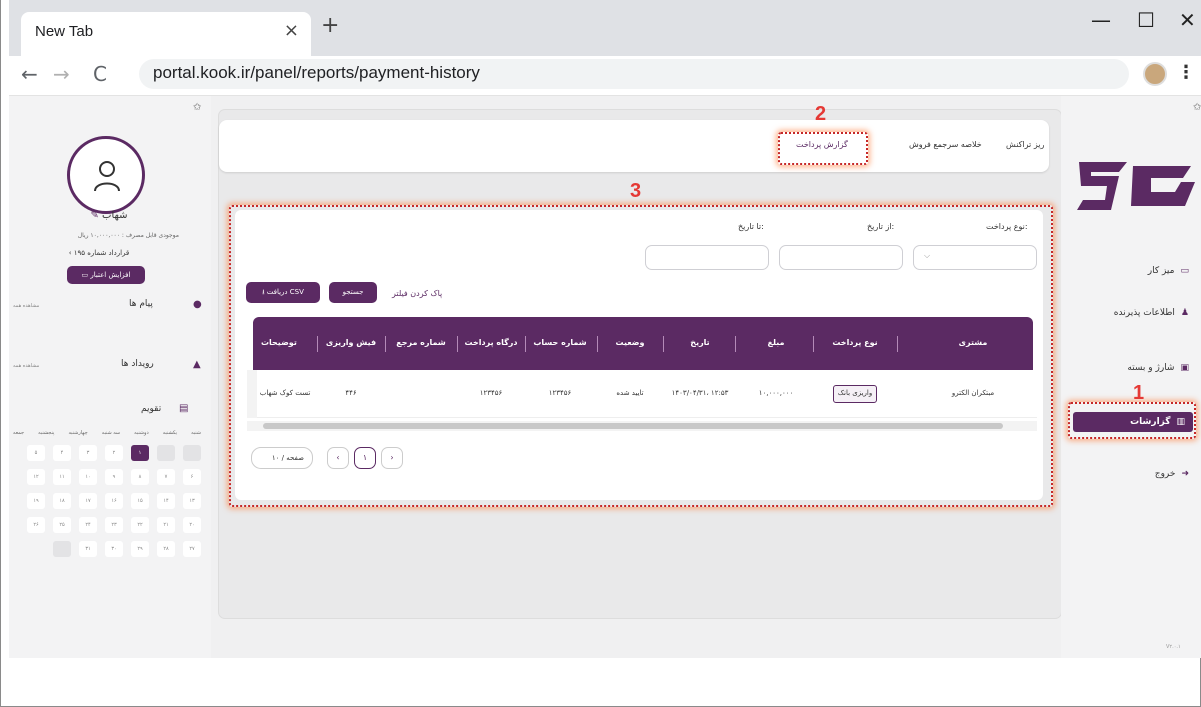 This screenshot has height=707, width=1201. What do you see at coordinates (1132, 271) in the screenshot?
I see `nav-dashboard: ▭ میز کار` at bounding box center [1132, 271].